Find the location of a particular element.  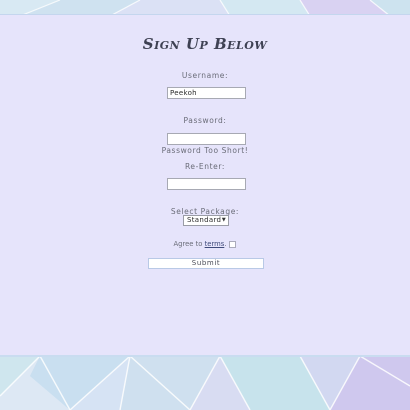

agree-terms-checkbox is located at coordinates (233, 244).